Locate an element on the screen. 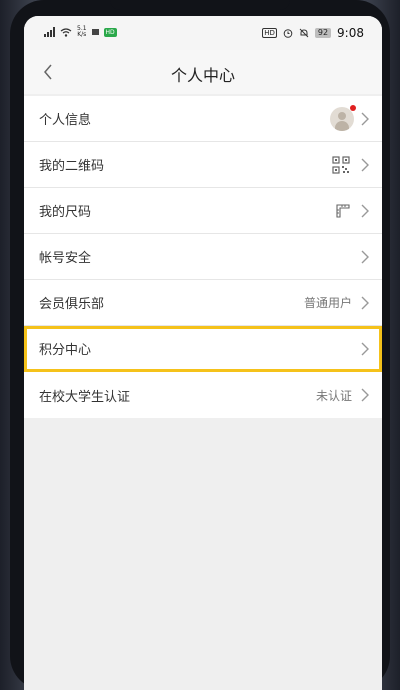 This screenshot has height=690, width=400. status-bar-left: 5.1 K/s HD is located at coordinates (80, 32).